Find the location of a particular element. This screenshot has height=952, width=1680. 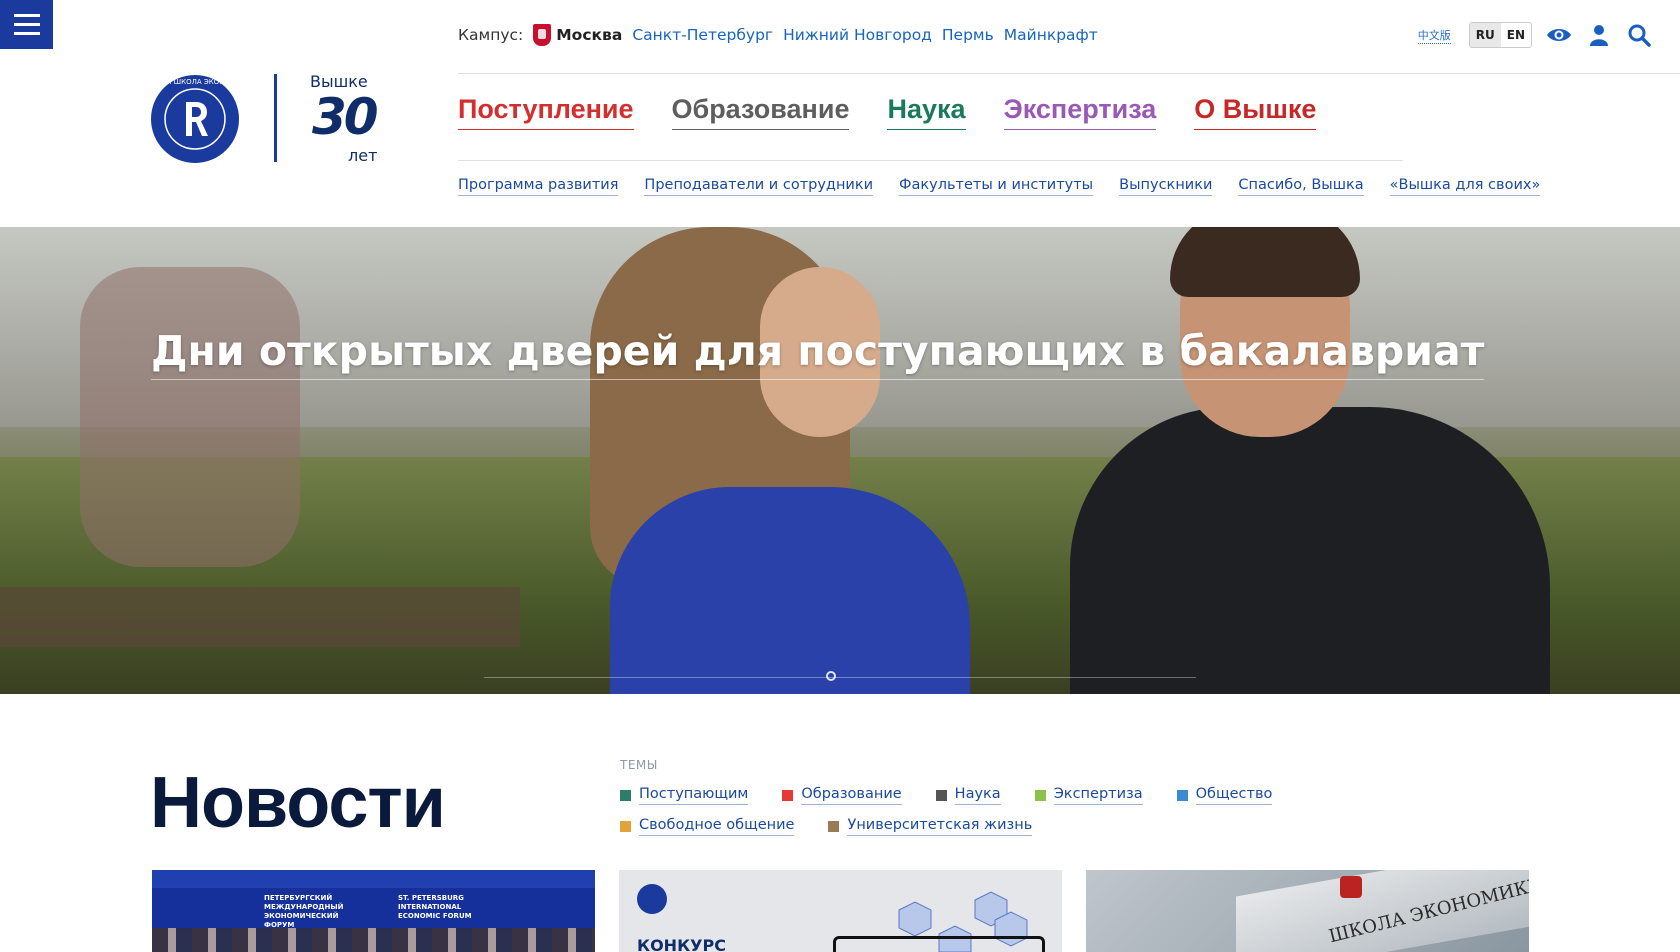

chinese-version-link: 中文版 is located at coordinates (1434, 35).